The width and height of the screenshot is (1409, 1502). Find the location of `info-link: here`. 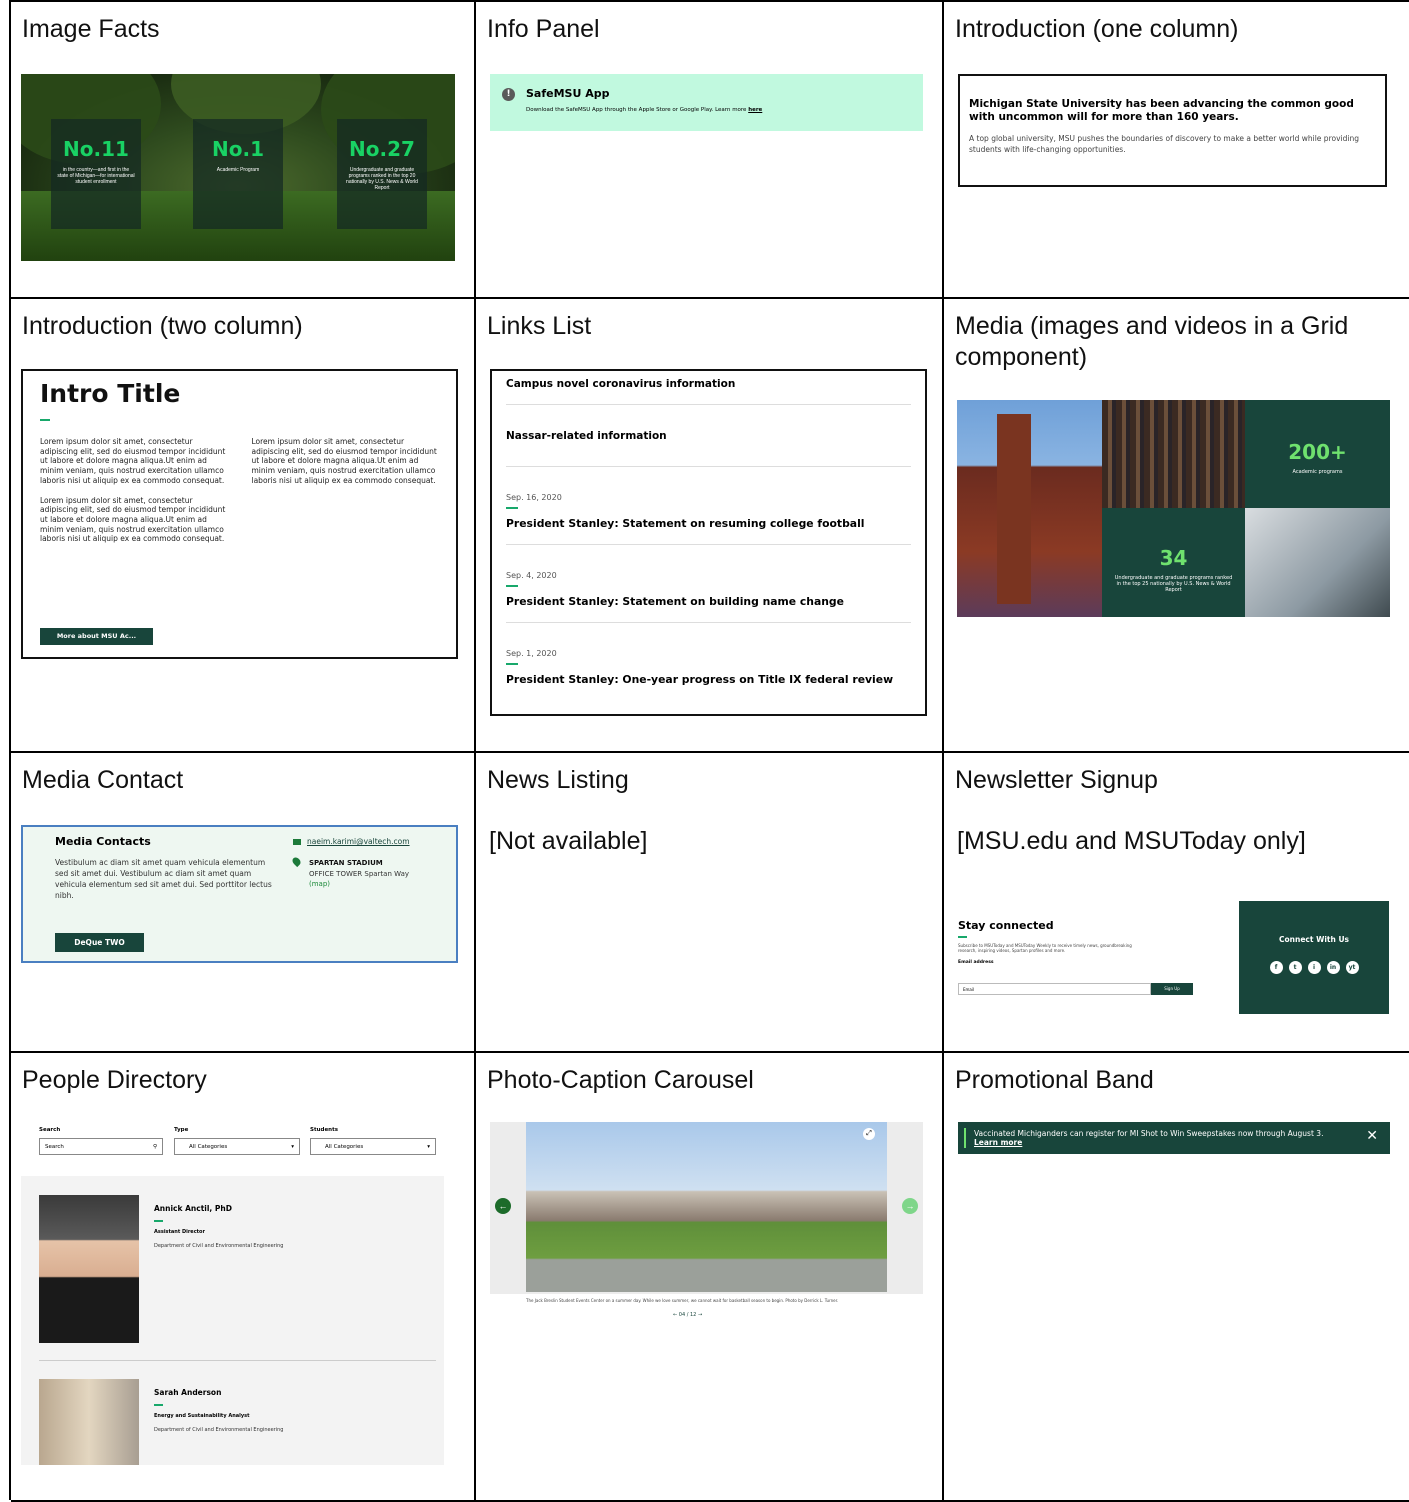

info-link: here is located at coordinates (755, 110).